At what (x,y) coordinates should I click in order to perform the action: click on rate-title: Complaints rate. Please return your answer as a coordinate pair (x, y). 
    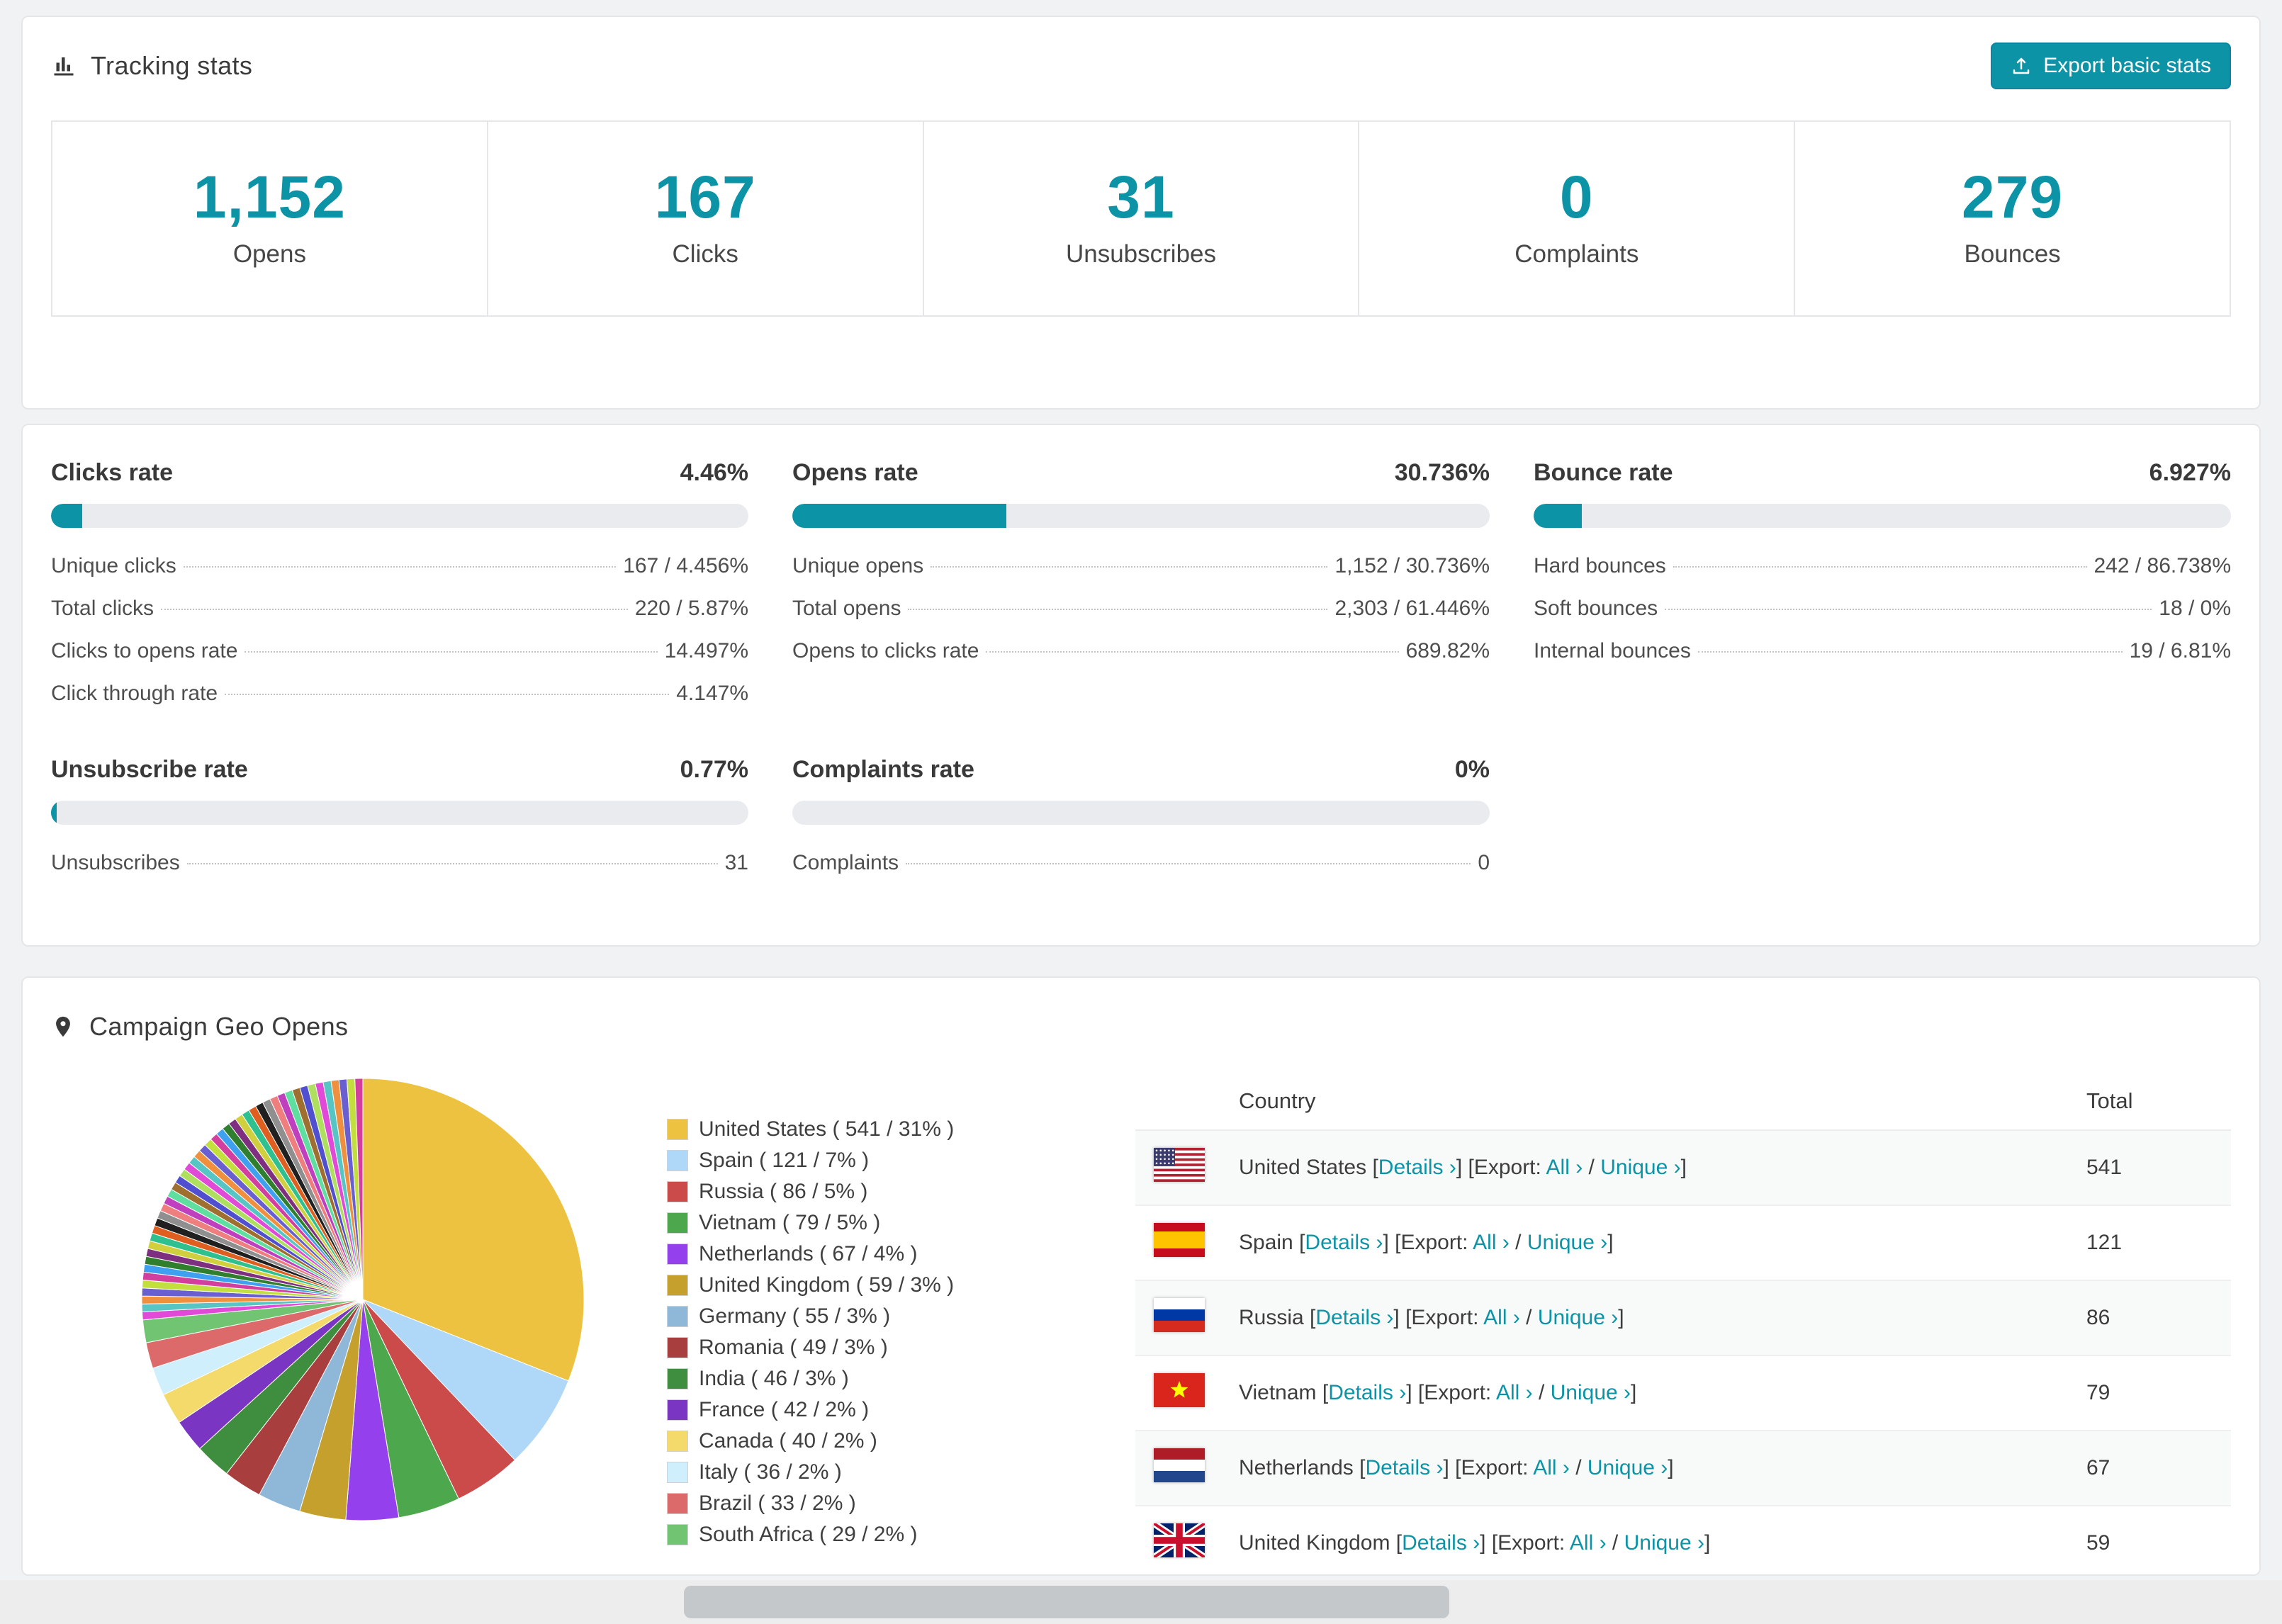
    Looking at the image, I should click on (883, 769).